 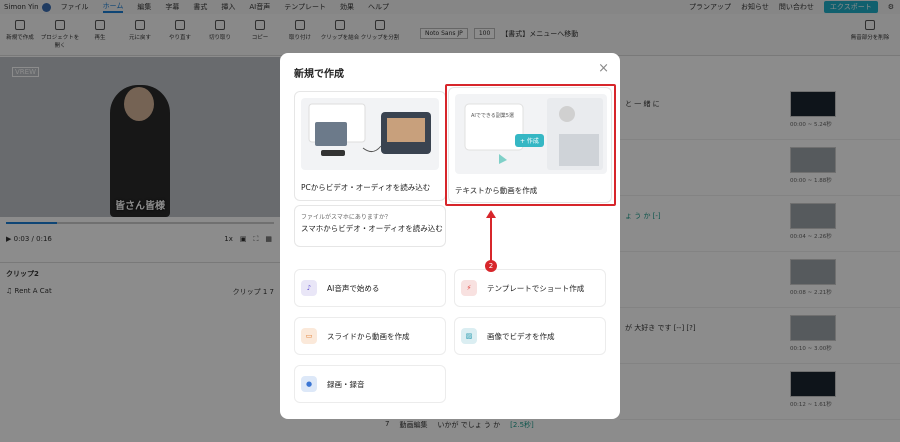 I want to click on pc-import-card: PCからビデオ・オーディオを読み込む, so click(x=370, y=146).